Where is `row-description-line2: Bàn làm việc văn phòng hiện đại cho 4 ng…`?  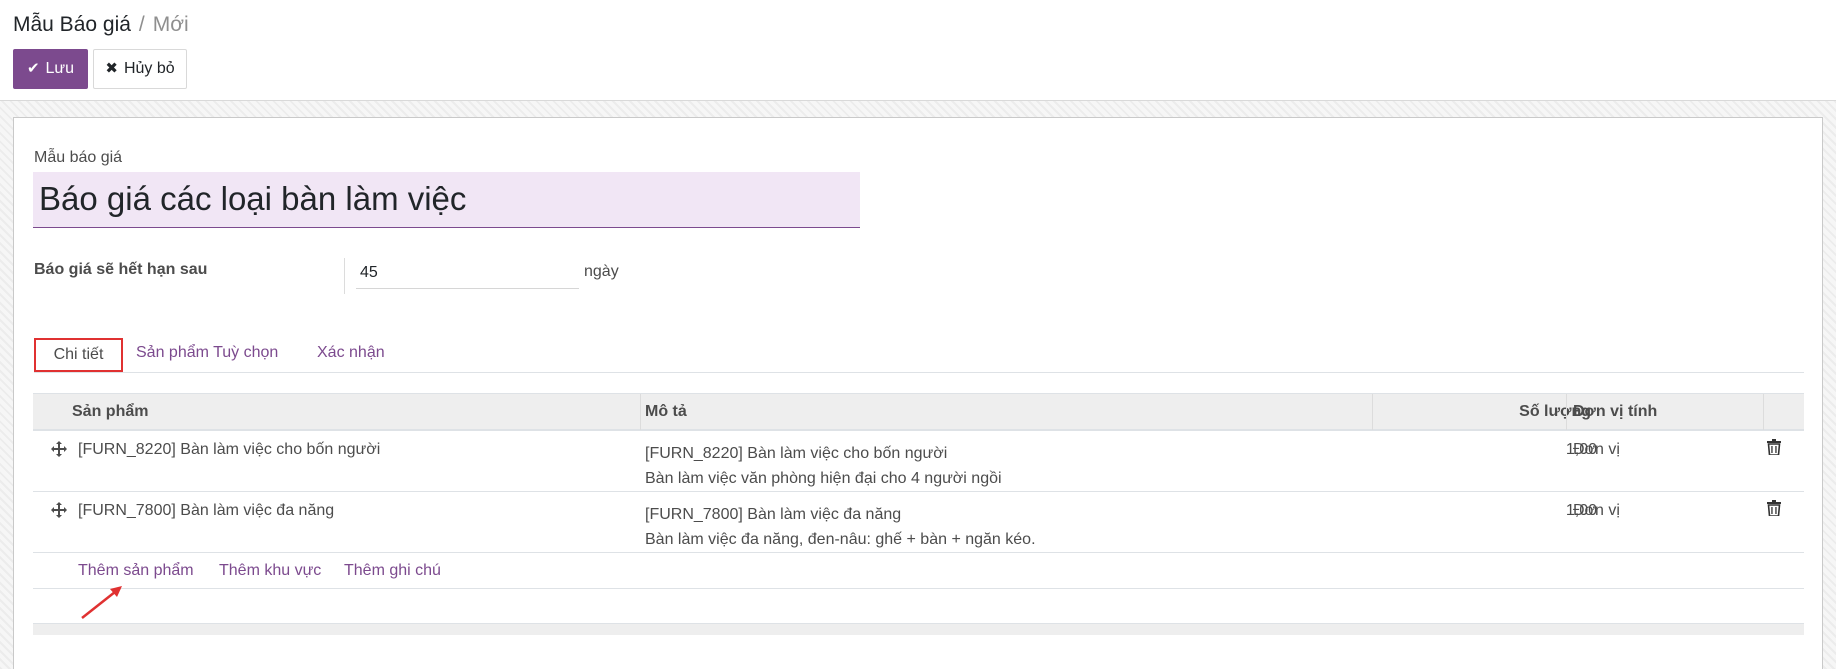
row-description-line2: Bàn làm việc văn phòng hiện đại cho 4 ng… is located at coordinates (823, 478).